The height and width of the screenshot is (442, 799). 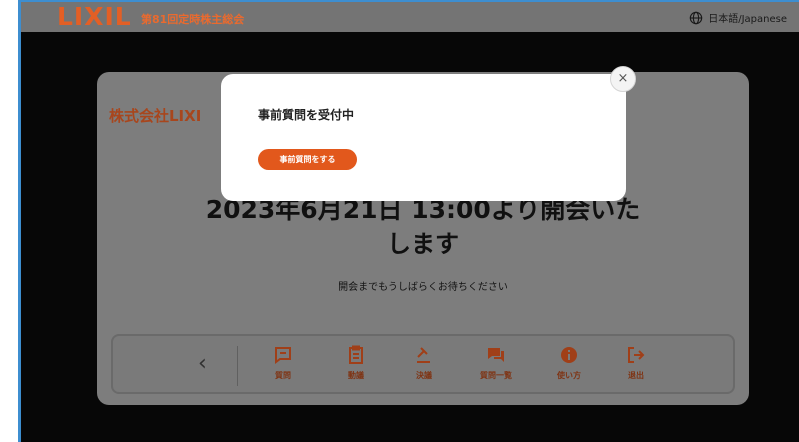 I want to click on info-icon, so click(x=569, y=355).